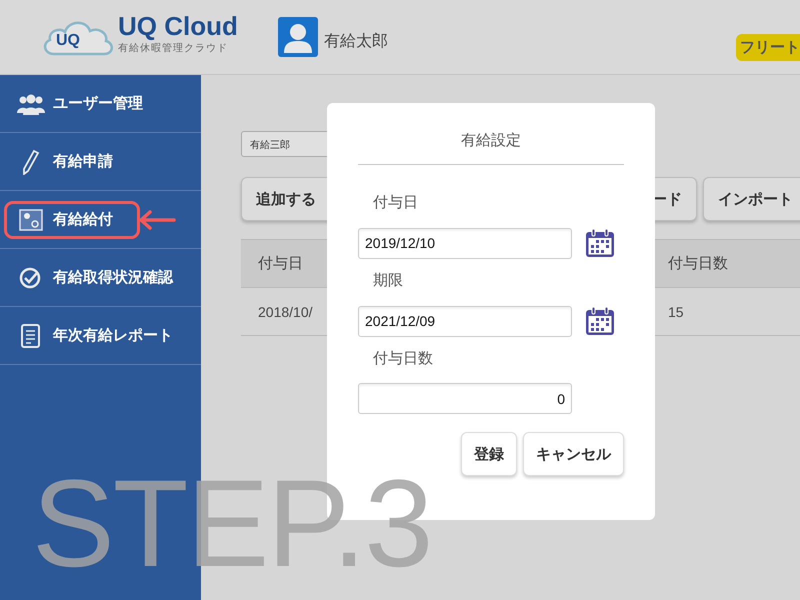  What do you see at coordinates (465, 321) in the screenshot?
I see `date-field: 2021/12/09` at bounding box center [465, 321].